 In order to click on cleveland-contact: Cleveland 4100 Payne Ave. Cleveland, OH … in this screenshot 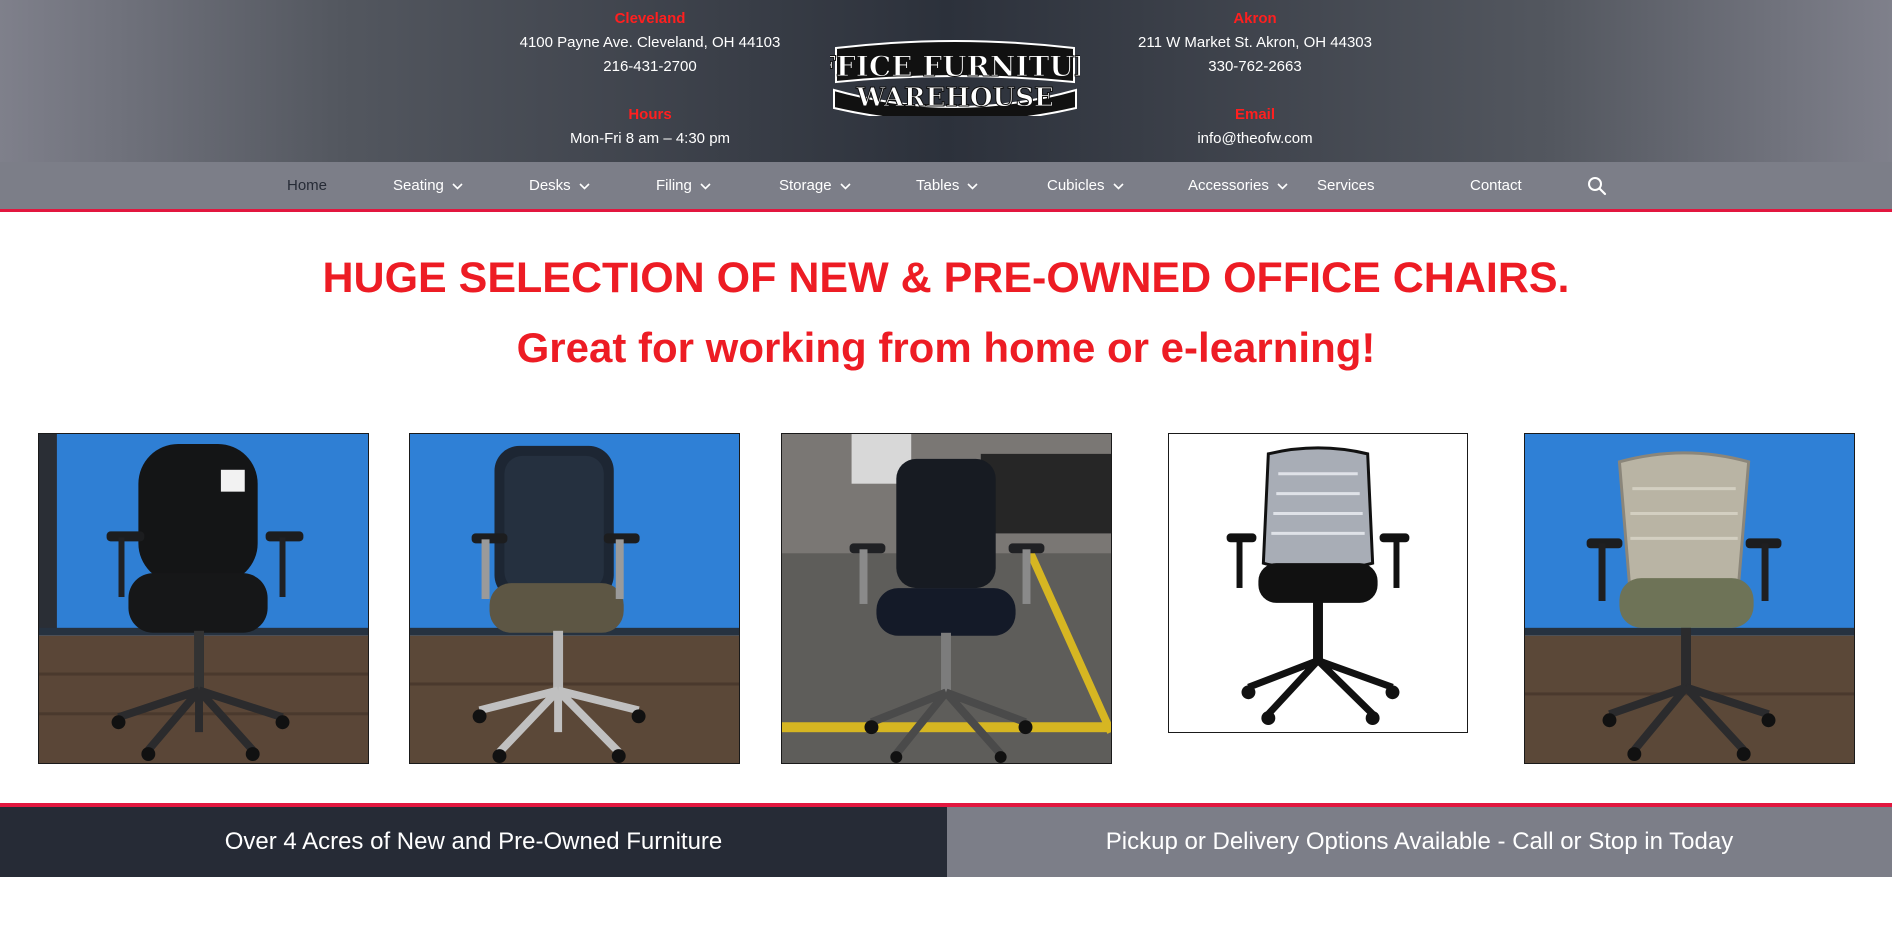, I will do `click(650, 43)`.